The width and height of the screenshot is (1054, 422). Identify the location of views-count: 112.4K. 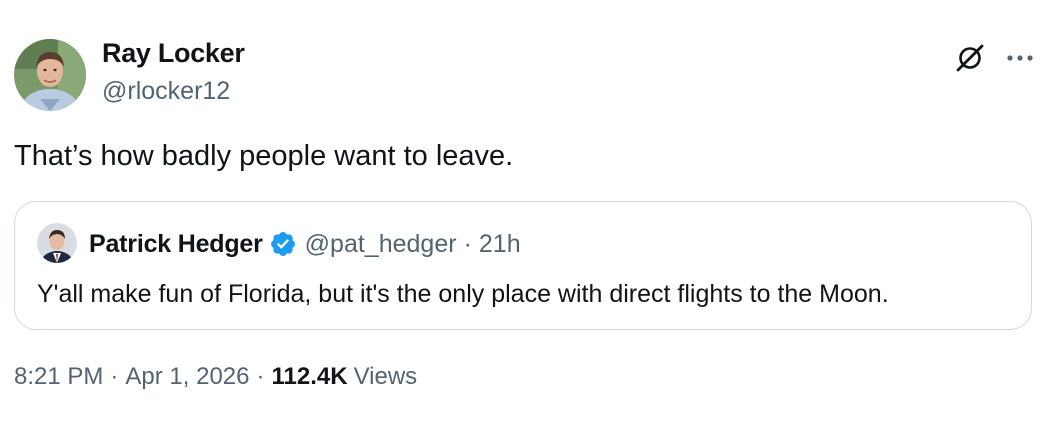
(309, 377).